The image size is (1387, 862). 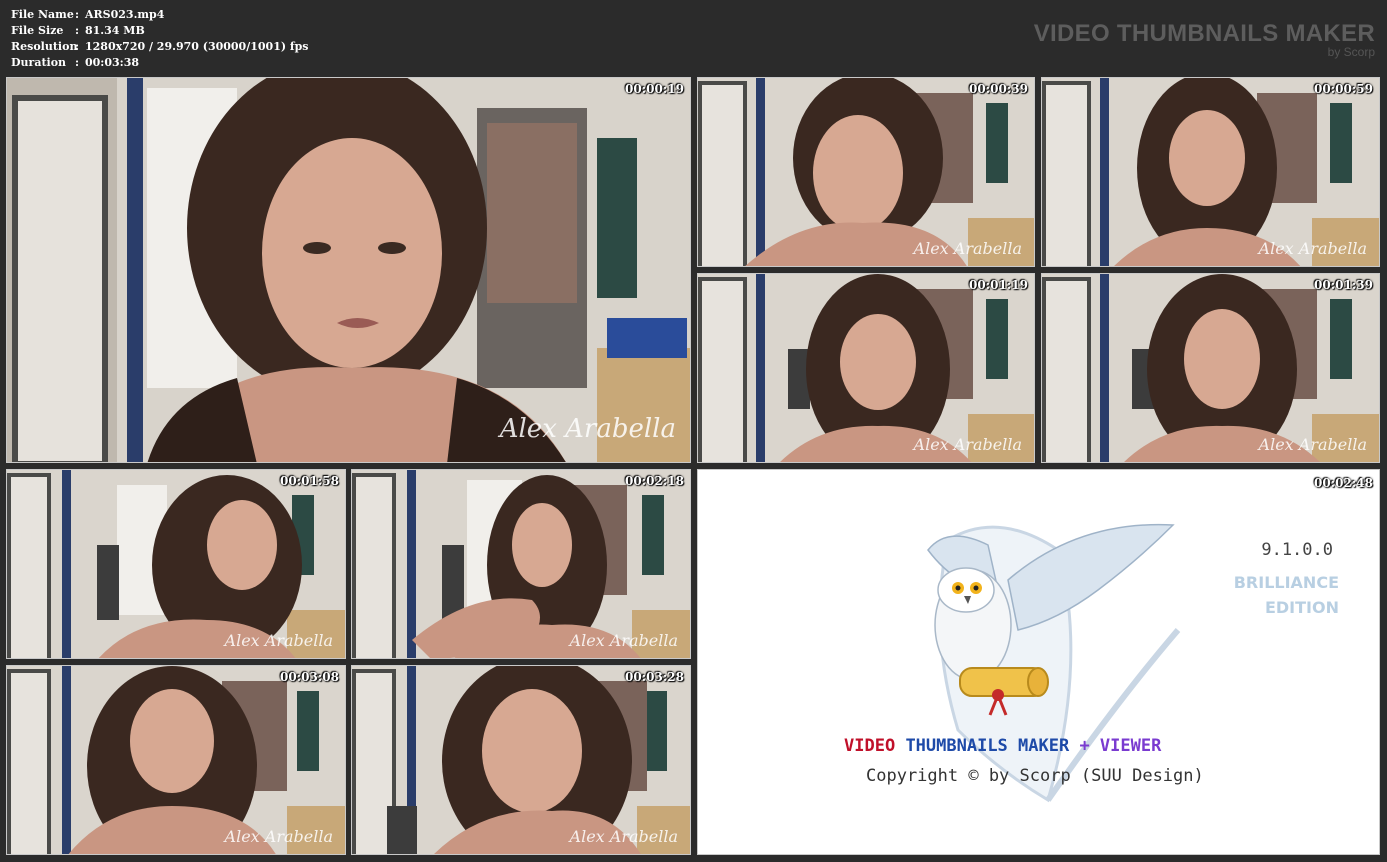 What do you see at coordinates (309, 481) in the screenshot?
I see `timestamp: 00:01:58` at bounding box center [309, 481].